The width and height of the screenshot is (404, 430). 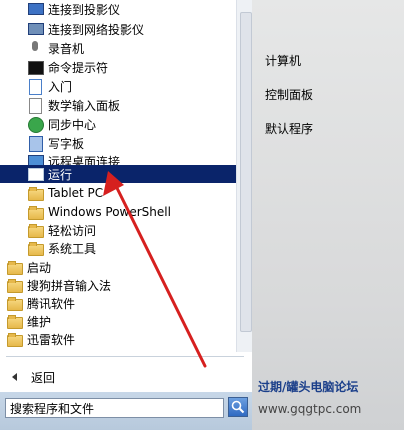 What do you see at coordinates (66, 48) in the screenshot?
I see `menu-item-label: 录音机` at bounding box center [66, 48].